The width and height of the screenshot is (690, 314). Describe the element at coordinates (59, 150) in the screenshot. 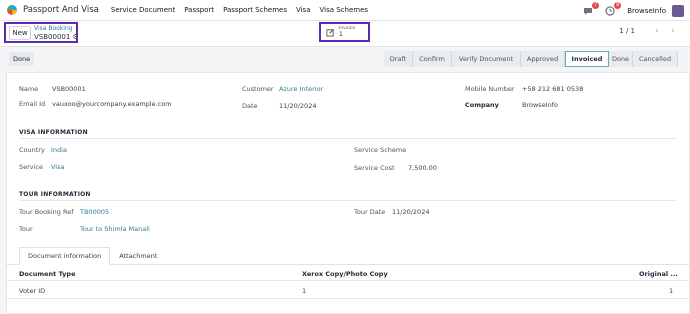

I see `country-field: India` at that location.